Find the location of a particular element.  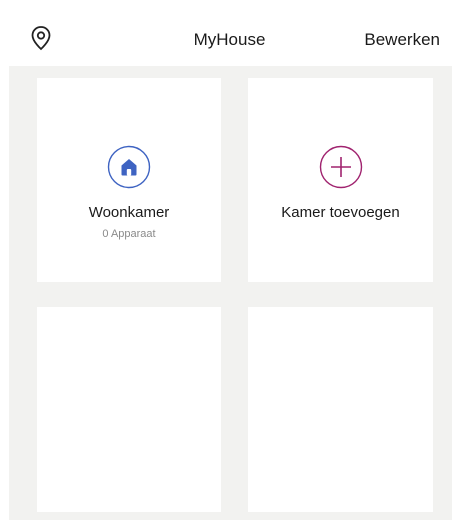

device-count: 0 Apparaat is located at coordinates (129, 234).